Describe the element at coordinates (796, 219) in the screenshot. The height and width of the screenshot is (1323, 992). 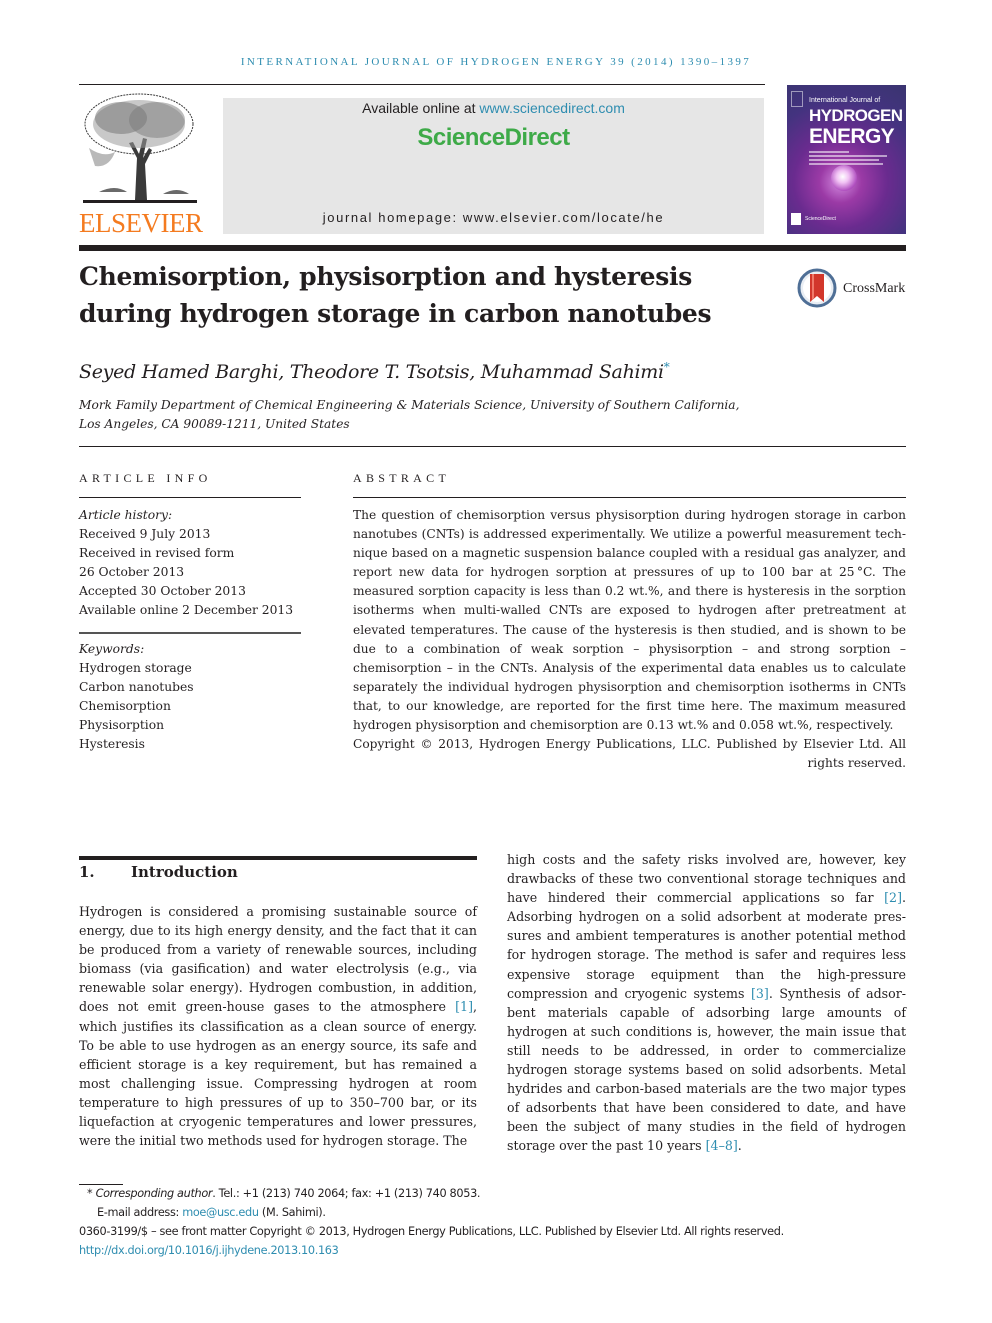
I see `publisher-badge-icon` at that location.